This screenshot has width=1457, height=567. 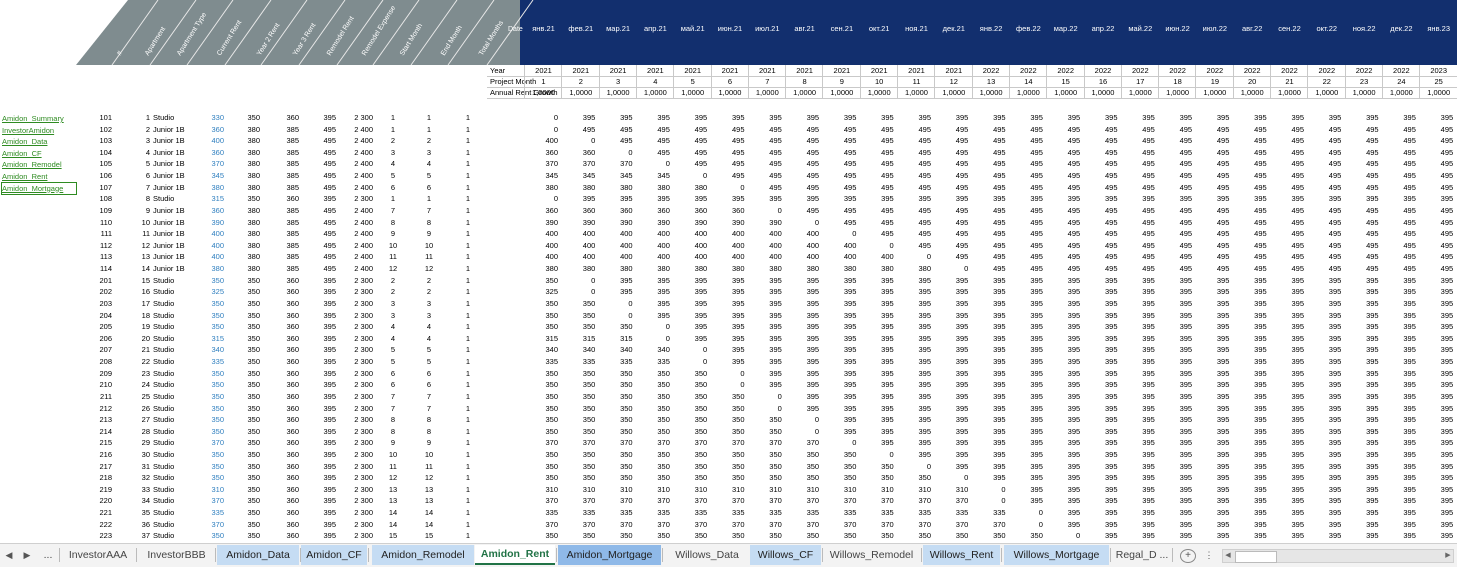 I want to click on cell-end: 14, so click(x=429, y=525).